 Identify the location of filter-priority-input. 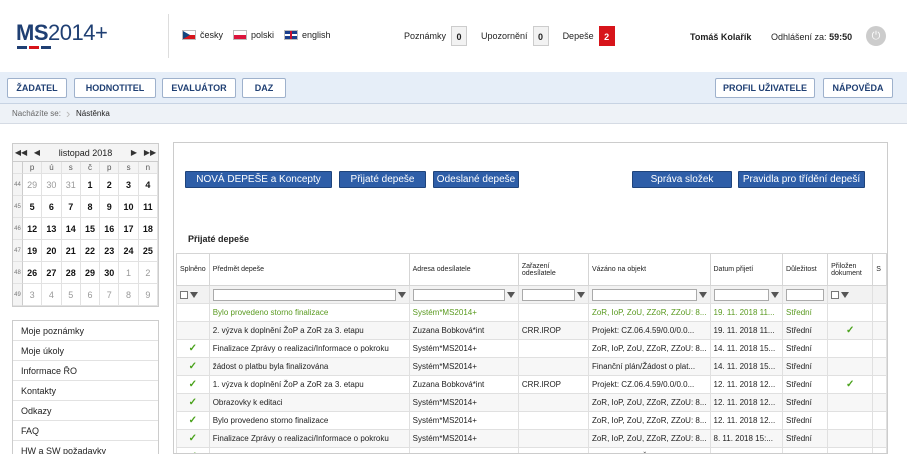
(805, 294).